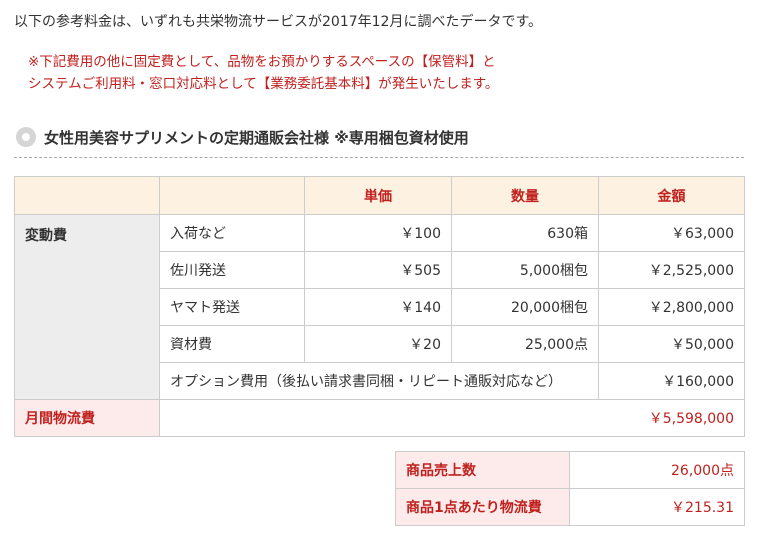 The height and width of the screenshot is (537, 760). Describe the element at coordinates (262, 62) in the screenshot. I see `note-line-1: ※下記費用の他に固定費として、品物をお預かりするスペースの【保管料】と` at that location.